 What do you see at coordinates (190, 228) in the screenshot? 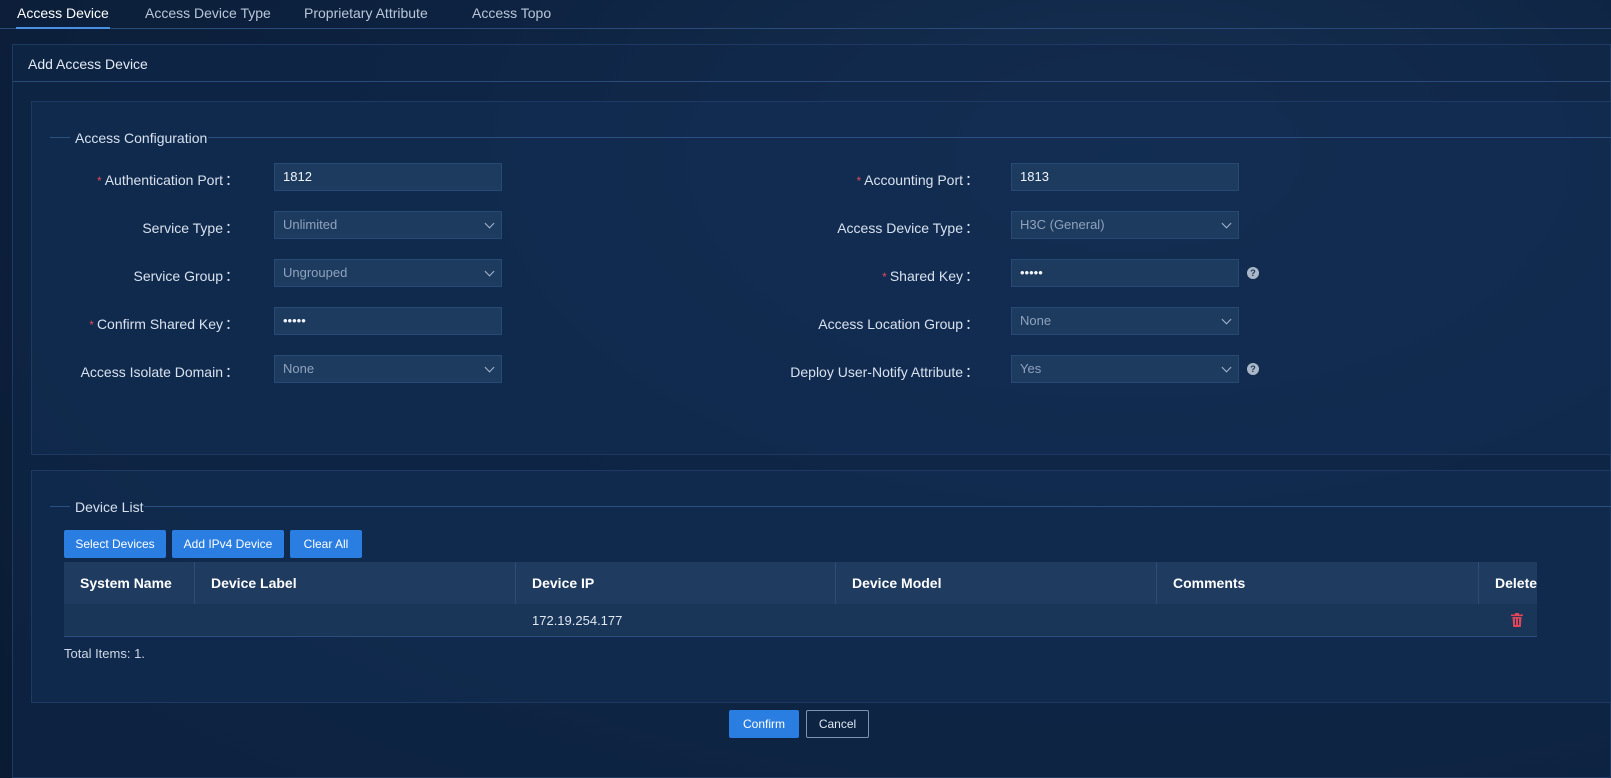
I see `service-type-label: Service Type：` at bounding box center [190, 228].